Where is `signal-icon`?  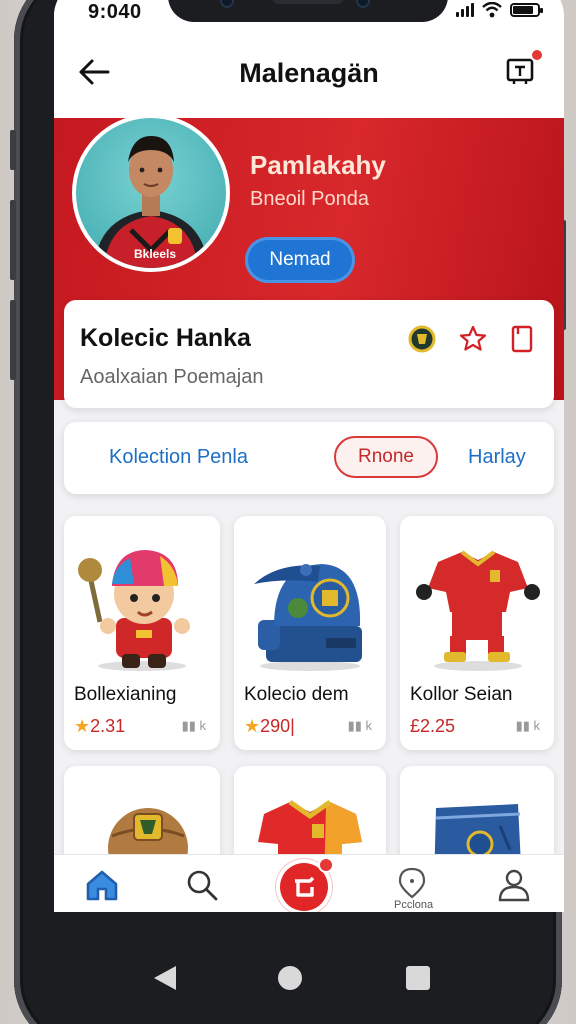
signal-icon is located at coordinates (465, 10).